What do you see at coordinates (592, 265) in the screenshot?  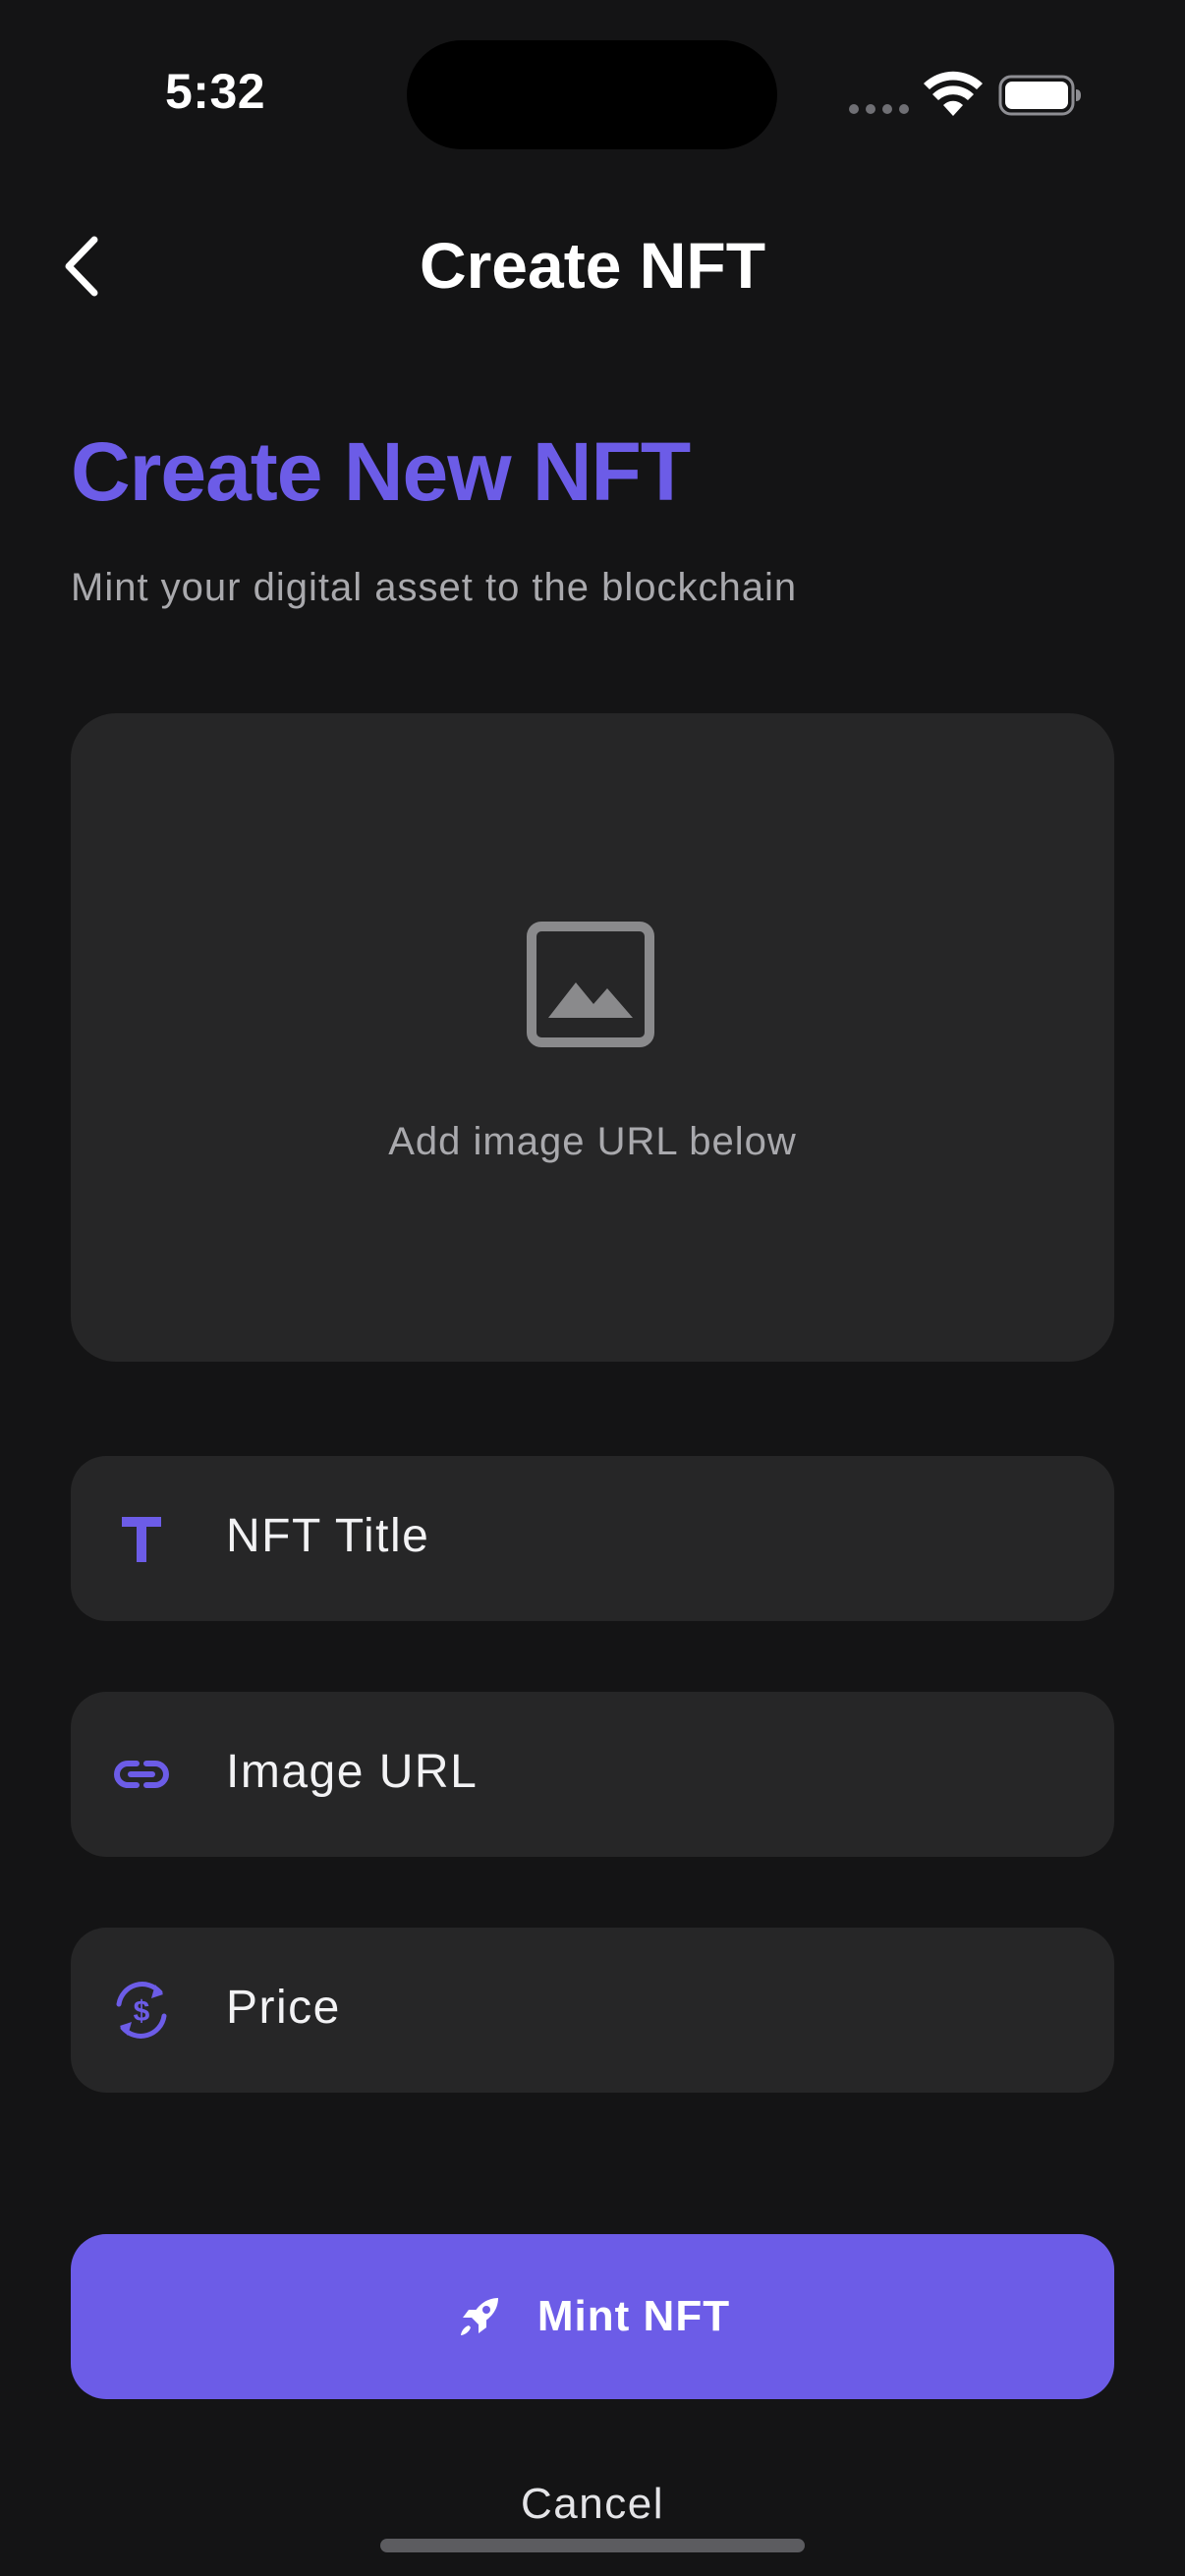 I see `nav-title: Create NFT` at bounding box center [592, 265].